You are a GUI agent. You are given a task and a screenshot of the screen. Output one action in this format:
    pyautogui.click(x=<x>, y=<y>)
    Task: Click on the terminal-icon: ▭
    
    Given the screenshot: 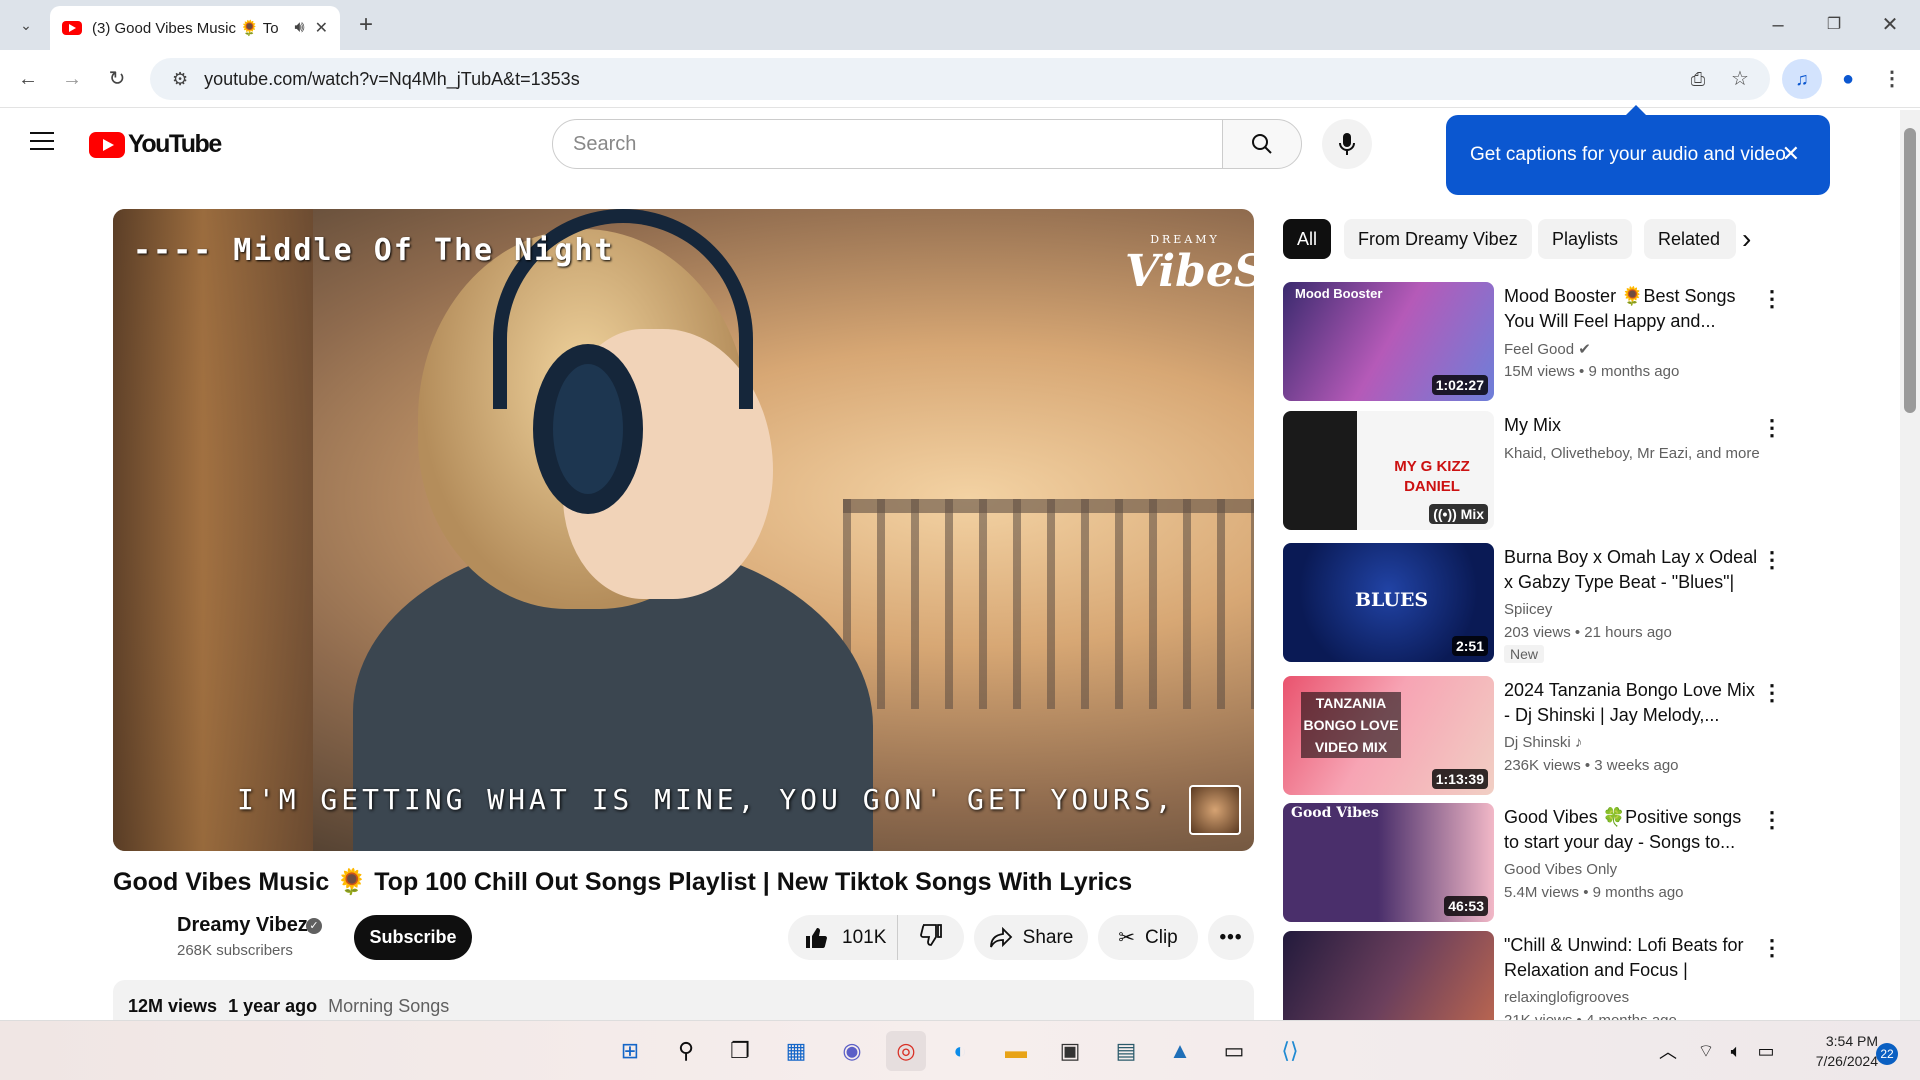 What is the action you would take?
    pyautogui.click(x=1234, y=1051)
    